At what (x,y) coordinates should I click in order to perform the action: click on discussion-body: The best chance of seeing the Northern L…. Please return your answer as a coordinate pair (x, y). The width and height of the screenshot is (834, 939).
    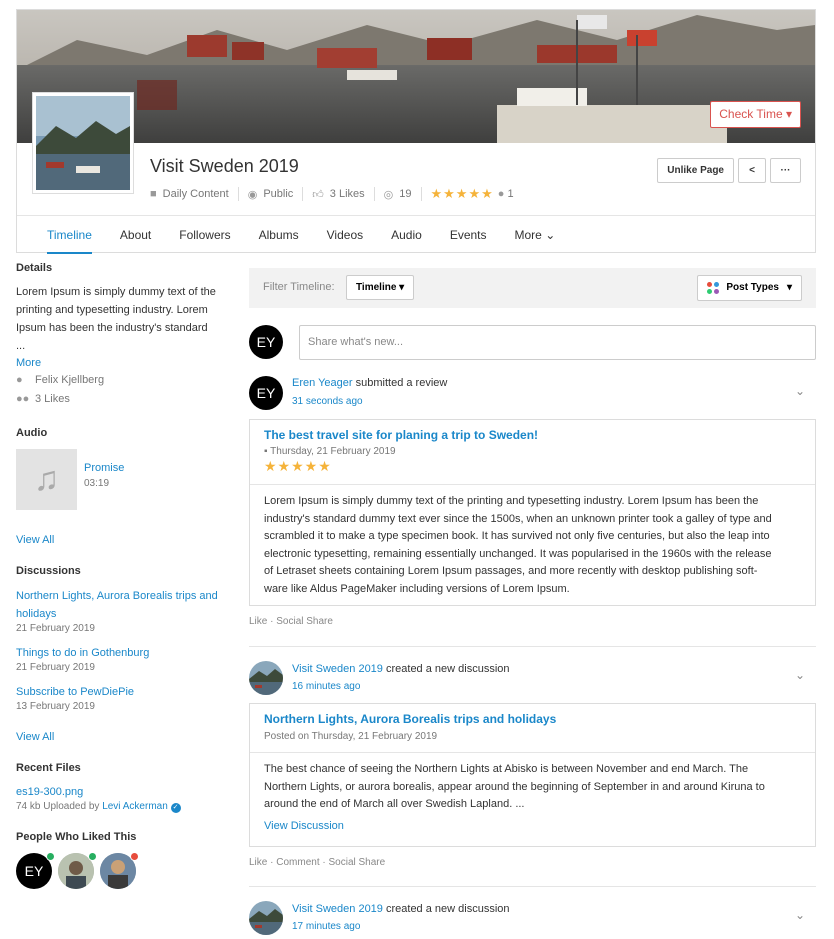
    Looking at the image, I should click on (532, 798).